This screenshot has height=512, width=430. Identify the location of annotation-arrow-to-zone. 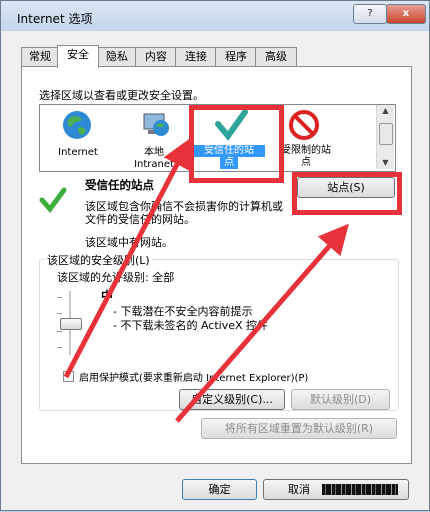
(127, 258).